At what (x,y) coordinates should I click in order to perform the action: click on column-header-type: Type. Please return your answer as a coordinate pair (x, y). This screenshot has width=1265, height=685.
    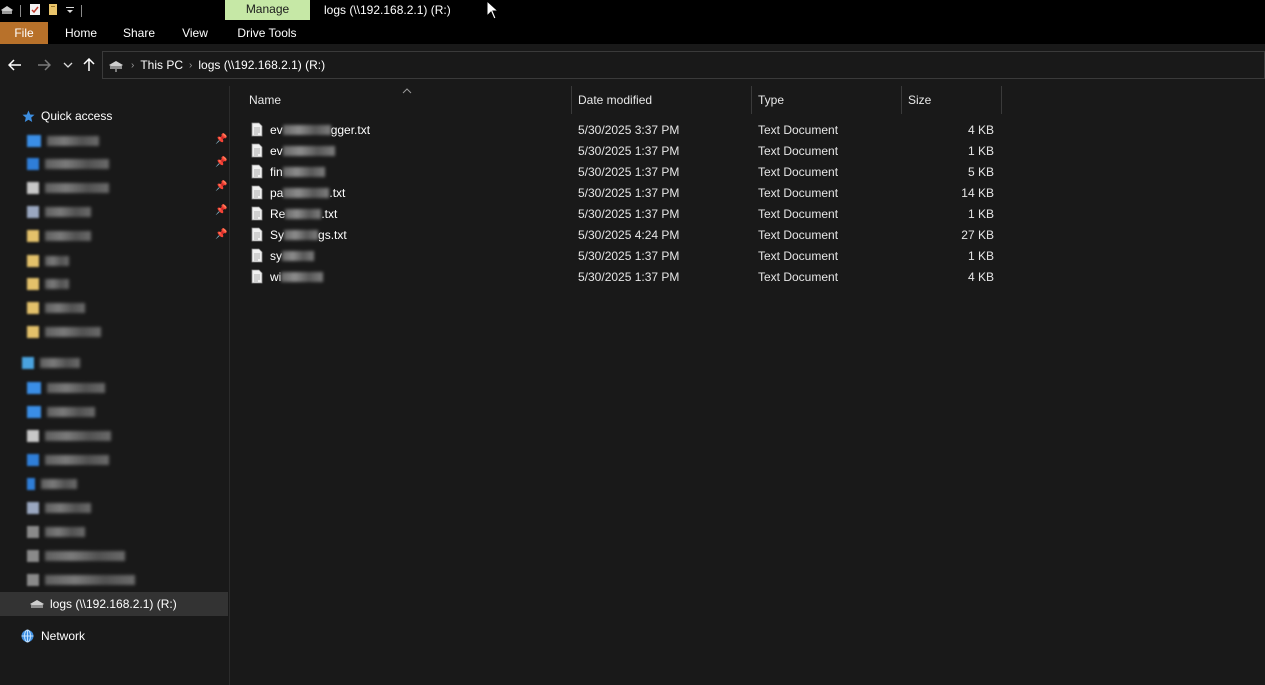
    Looking at the image, I should click on (827, 100).